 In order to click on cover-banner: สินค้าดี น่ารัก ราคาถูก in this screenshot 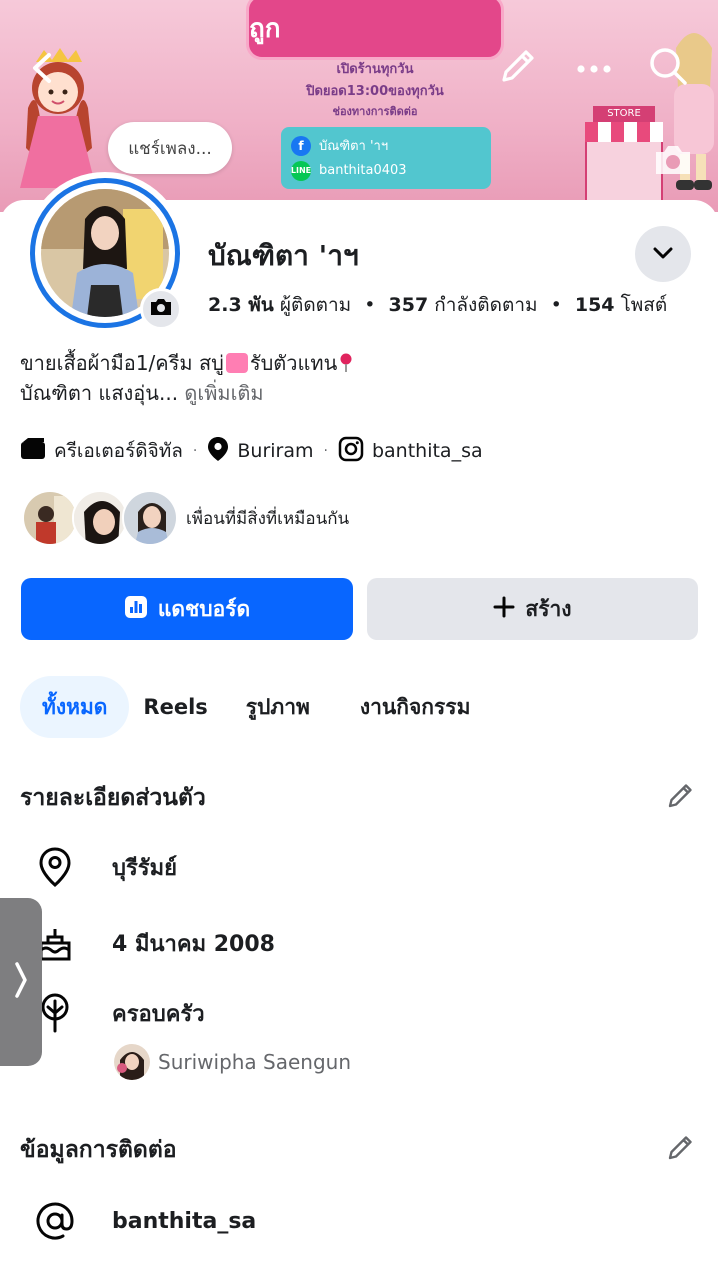, I will do `click(375, 30)`.